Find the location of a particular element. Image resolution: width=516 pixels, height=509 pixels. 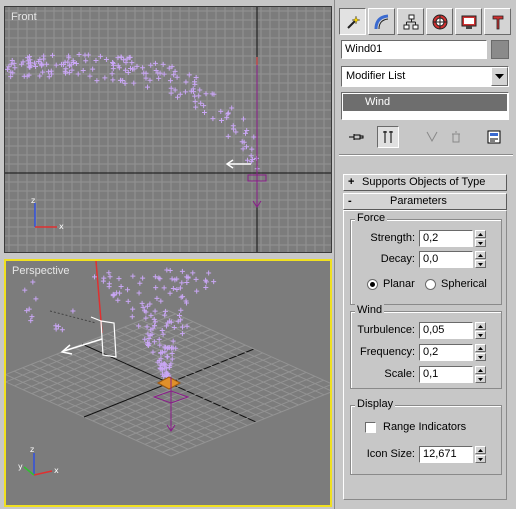

display-tab is located at coordinates (468, 21).